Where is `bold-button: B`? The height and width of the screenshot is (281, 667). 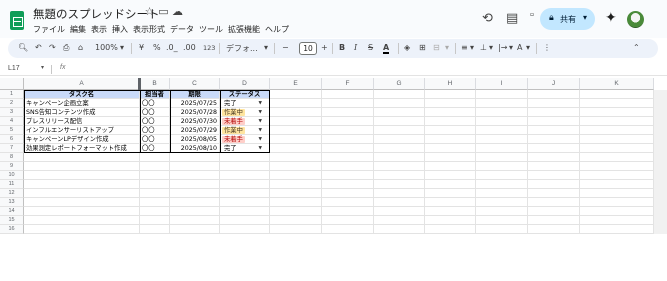 bold-button: B is located at coordinates (342, 47).